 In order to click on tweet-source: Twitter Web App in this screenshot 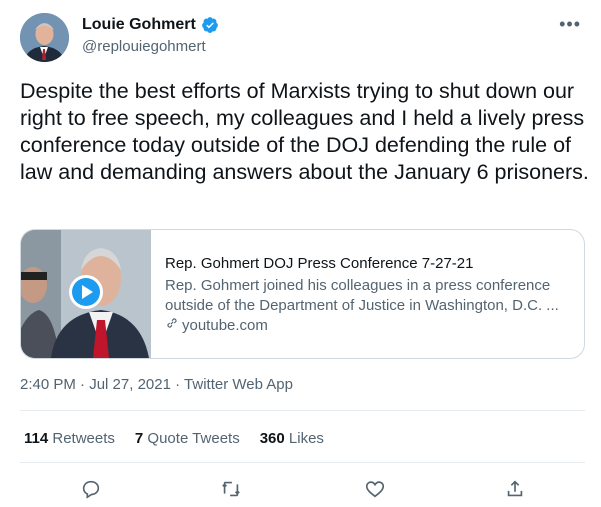, I will do `click(238, 384)`.